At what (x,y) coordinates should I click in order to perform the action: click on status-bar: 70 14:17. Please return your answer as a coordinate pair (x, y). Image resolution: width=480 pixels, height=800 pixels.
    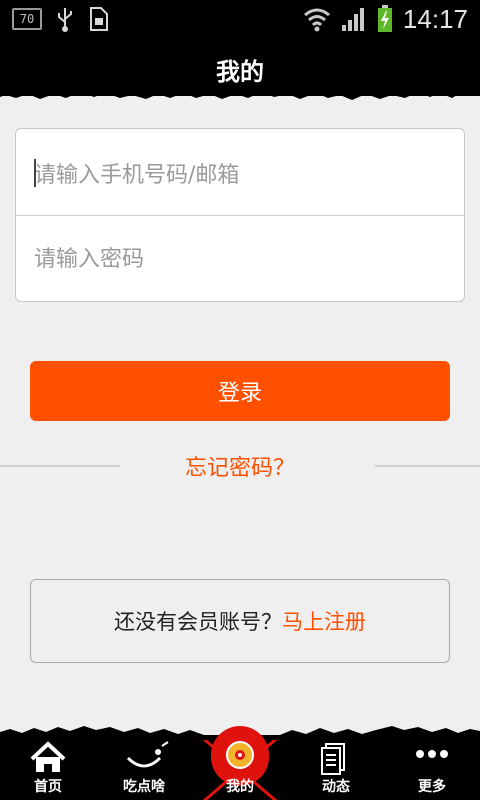
    Looking at the image, I should click on (240, 19).